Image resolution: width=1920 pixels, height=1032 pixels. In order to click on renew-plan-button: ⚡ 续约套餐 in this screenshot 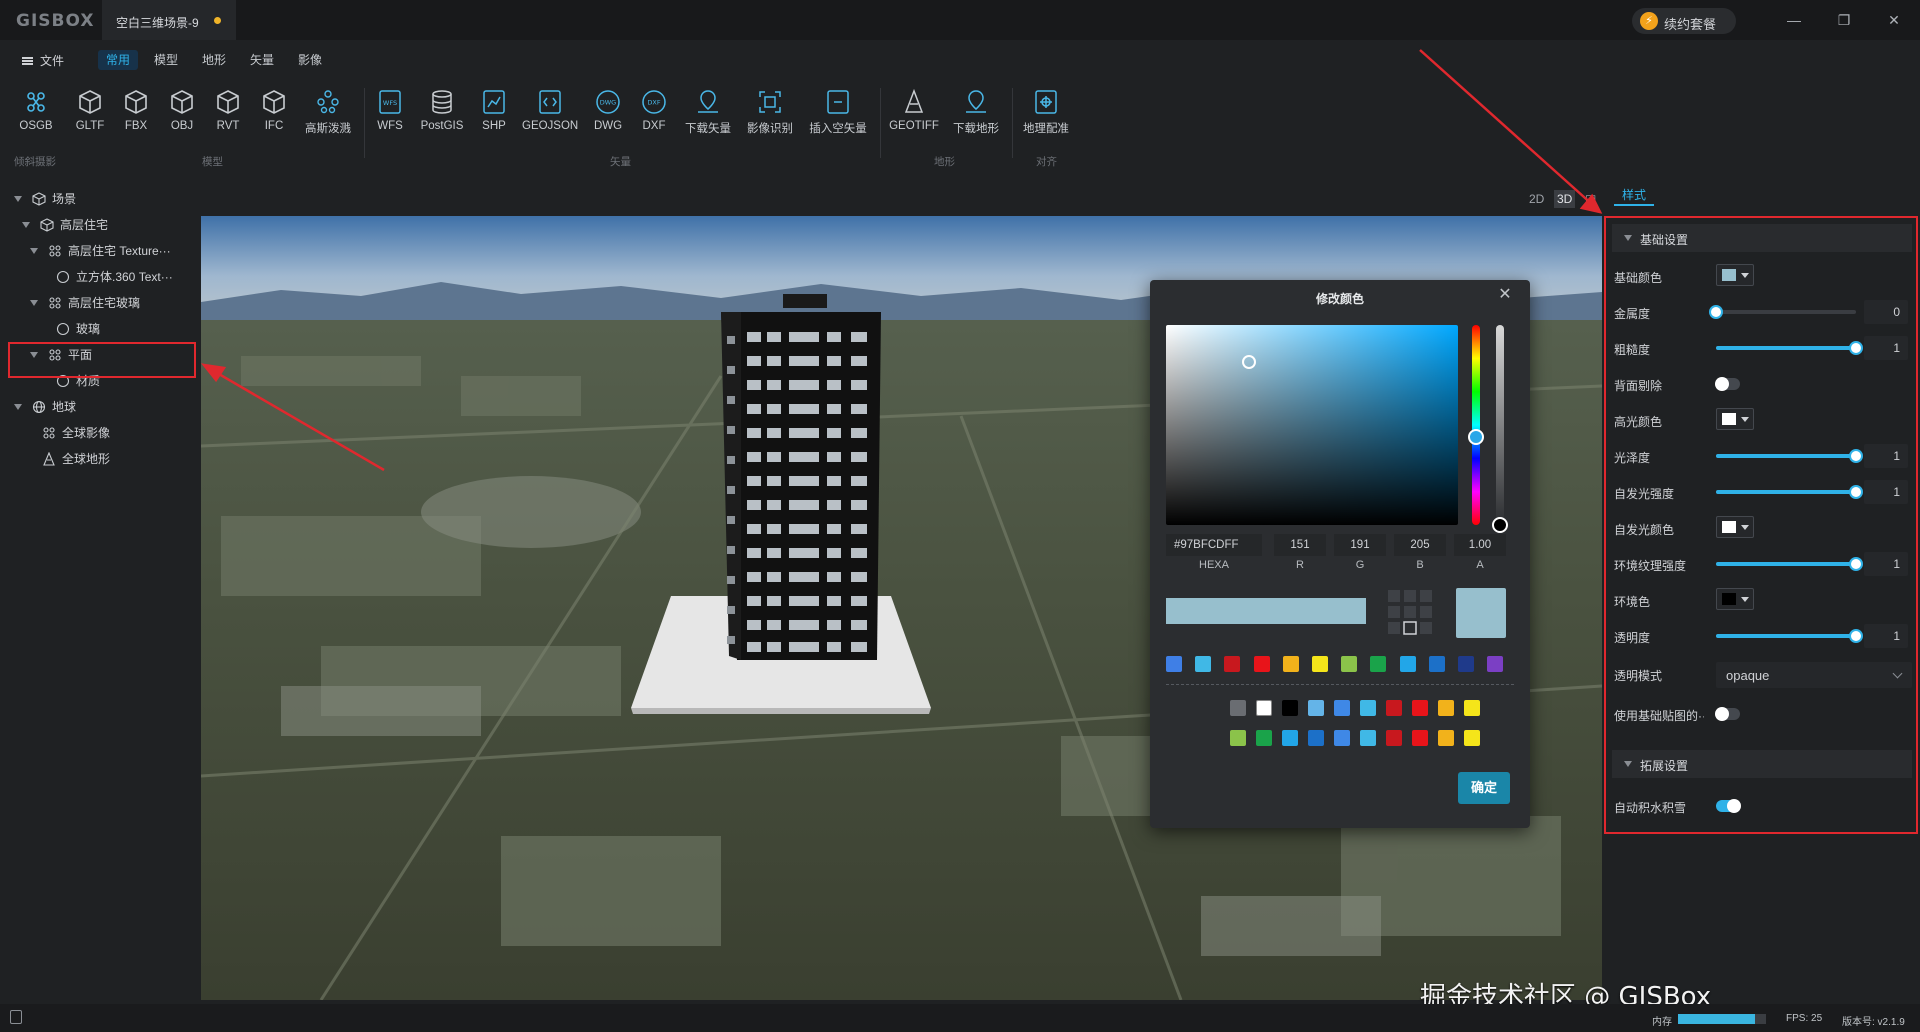, I will do `click(1684, 21)`.